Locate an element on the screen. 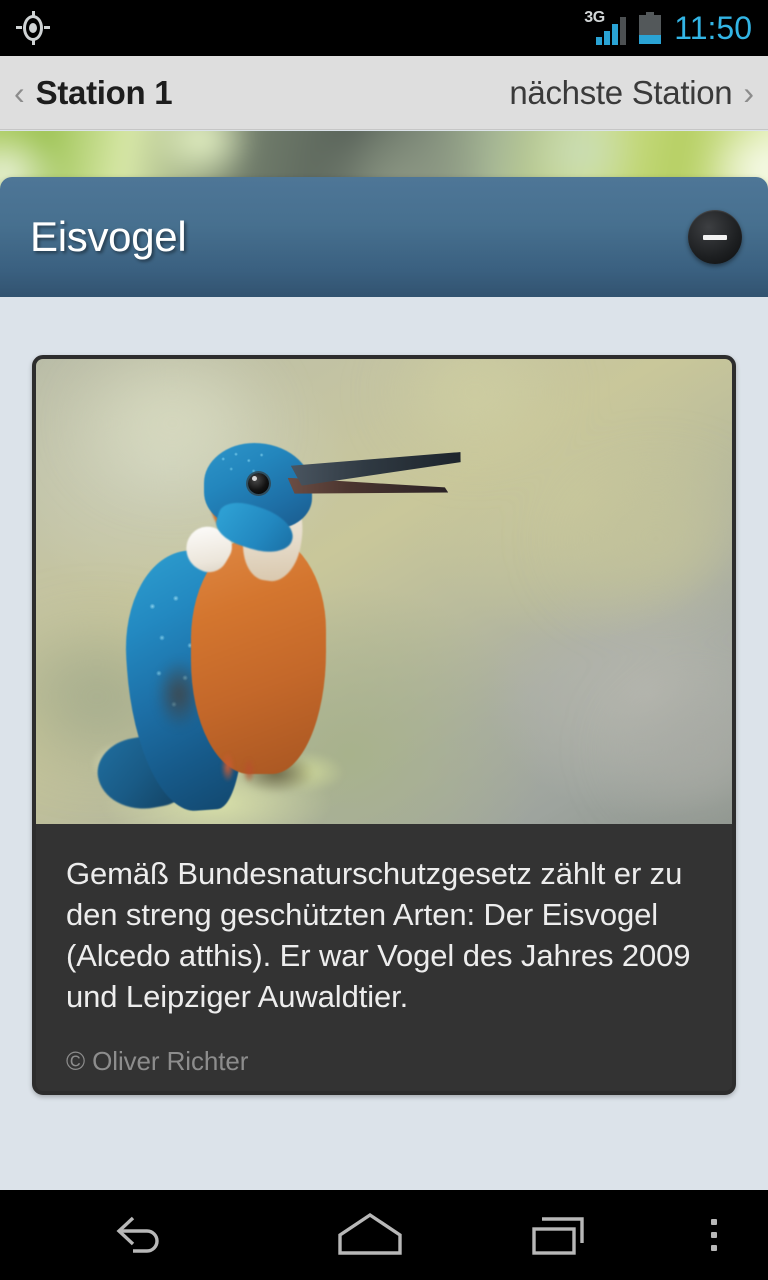 The image size is (768, 1280). next-station-button: nächste Station › is located at coordinates (631, 93).